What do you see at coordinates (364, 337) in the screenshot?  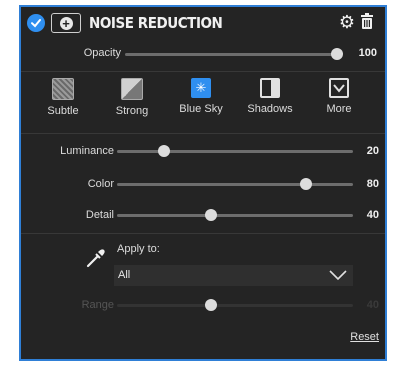 I see `reset-link: Reset` at bounding box center [364, 337].